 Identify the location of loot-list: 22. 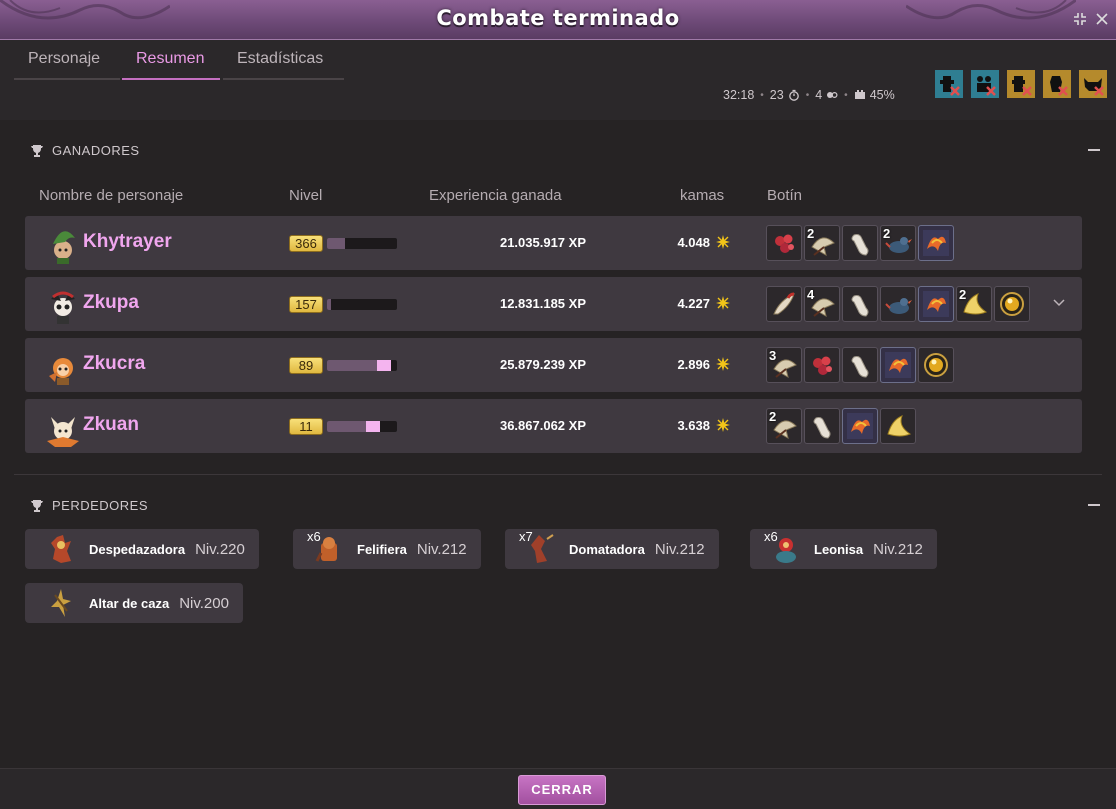
(860, 243).